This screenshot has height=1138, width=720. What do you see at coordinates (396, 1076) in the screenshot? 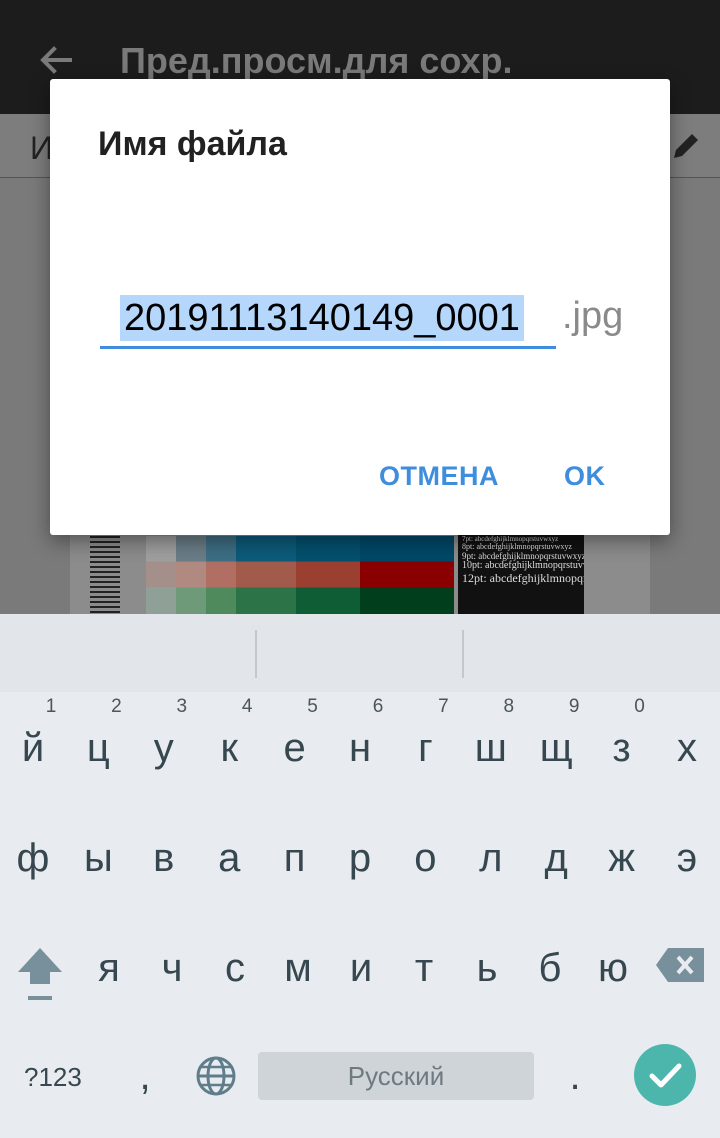
I see `space-key: Русский` at bounding box center [396, 1076].